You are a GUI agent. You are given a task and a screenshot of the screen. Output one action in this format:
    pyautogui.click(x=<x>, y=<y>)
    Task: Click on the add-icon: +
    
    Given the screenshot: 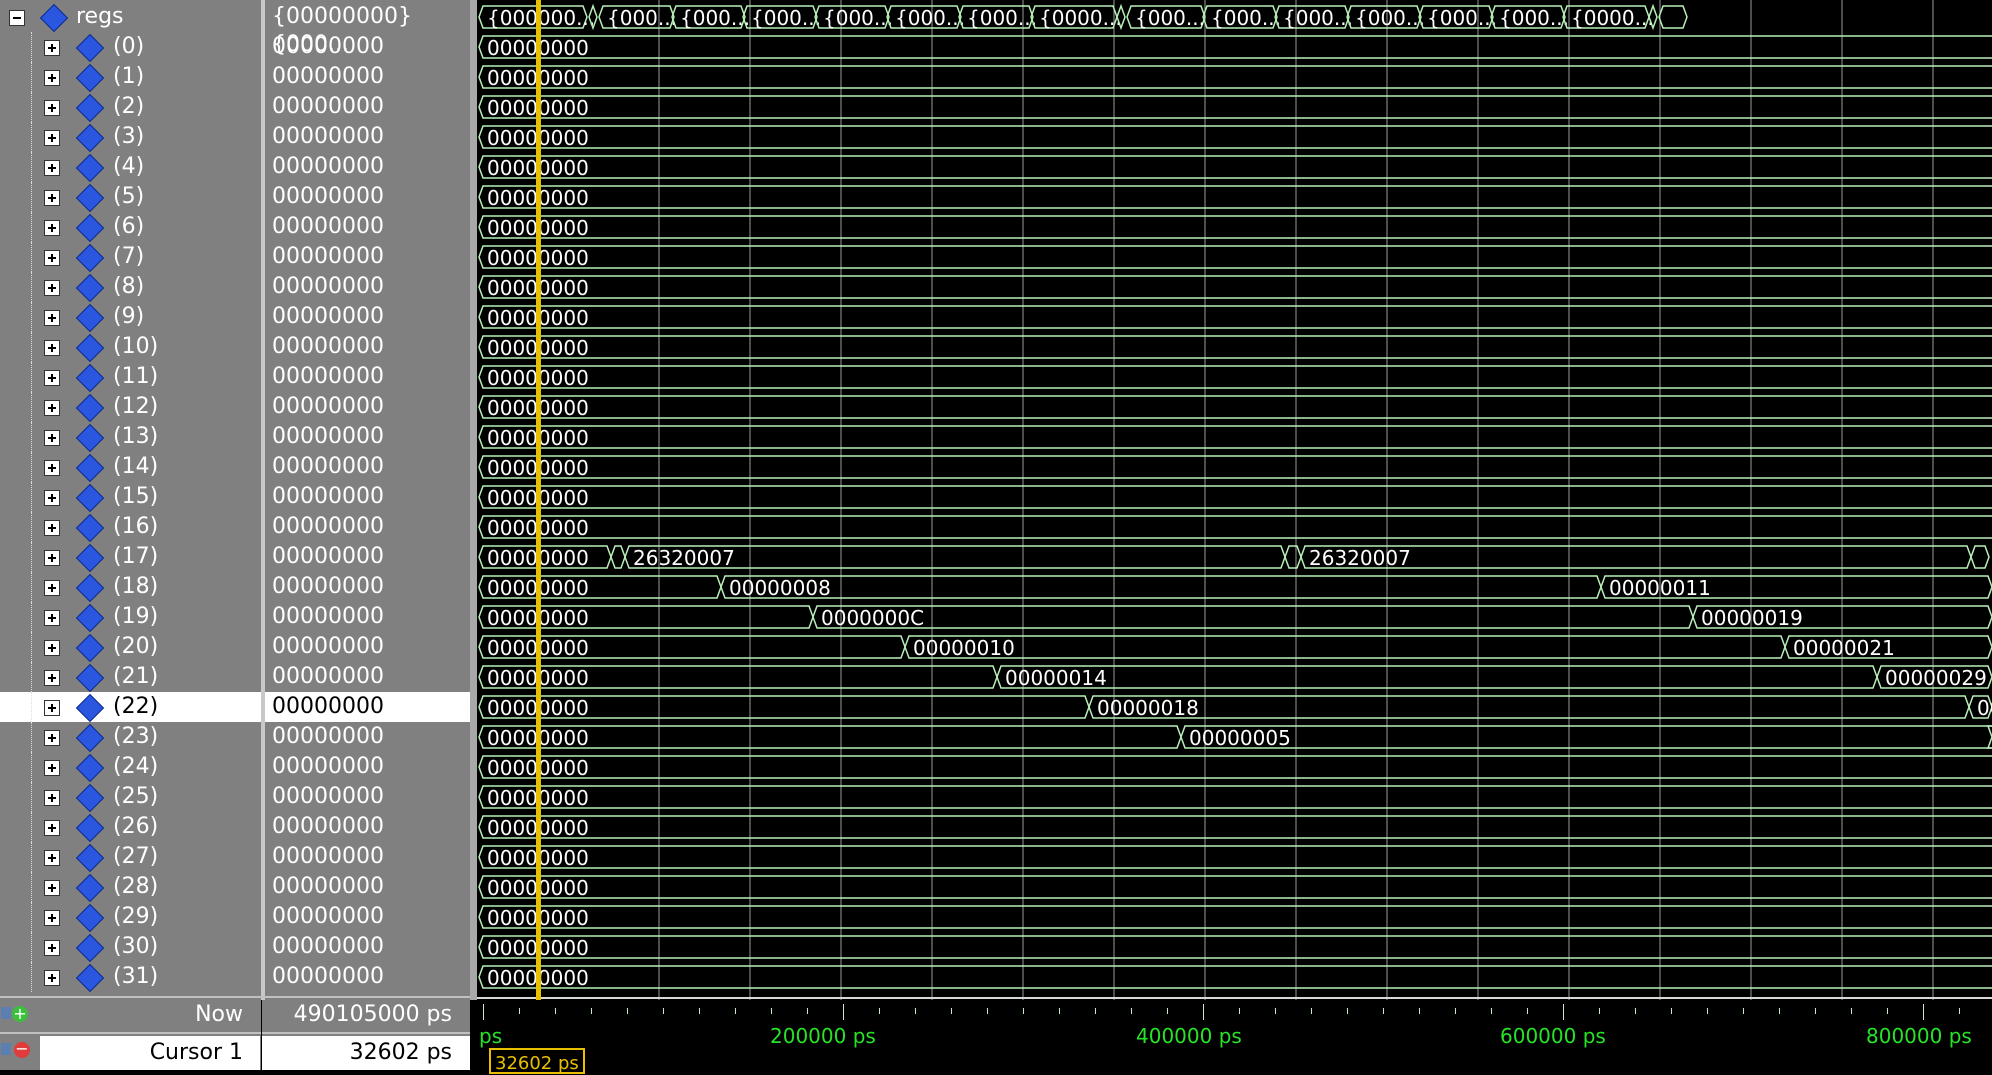 What is the action you would take?
    pyautogui.click(x=20, y=1014)
    